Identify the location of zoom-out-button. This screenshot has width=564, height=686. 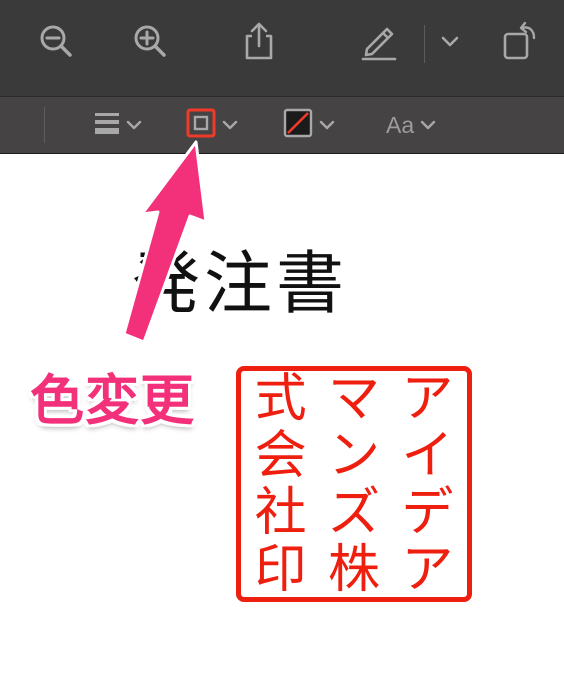
(56, 43).